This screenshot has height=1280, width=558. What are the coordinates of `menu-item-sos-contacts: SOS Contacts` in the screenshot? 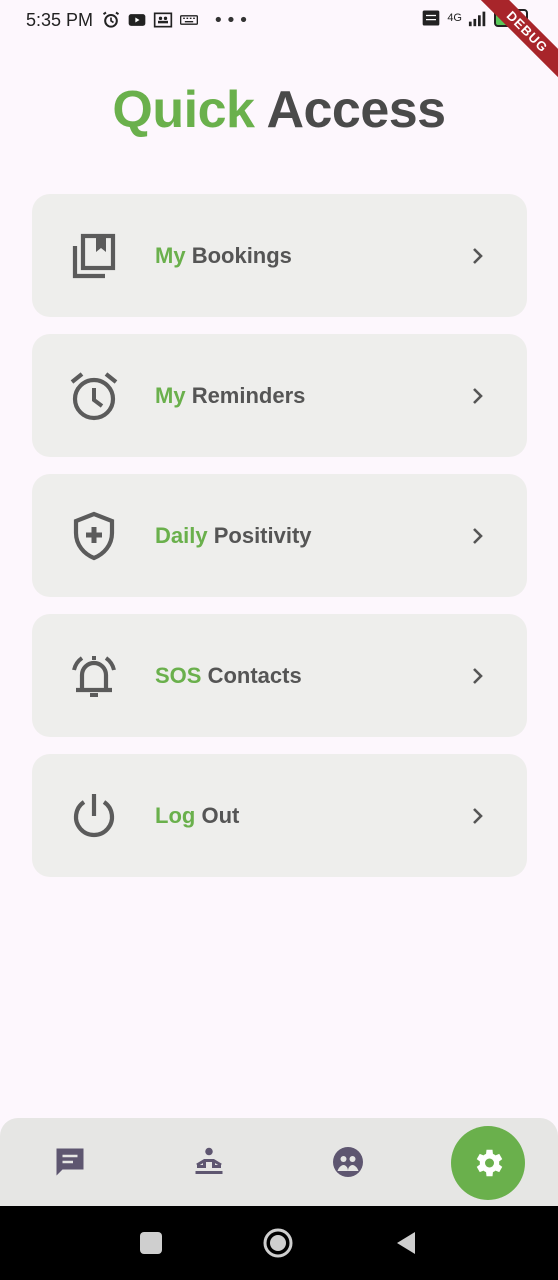 It's located at (279, 675).